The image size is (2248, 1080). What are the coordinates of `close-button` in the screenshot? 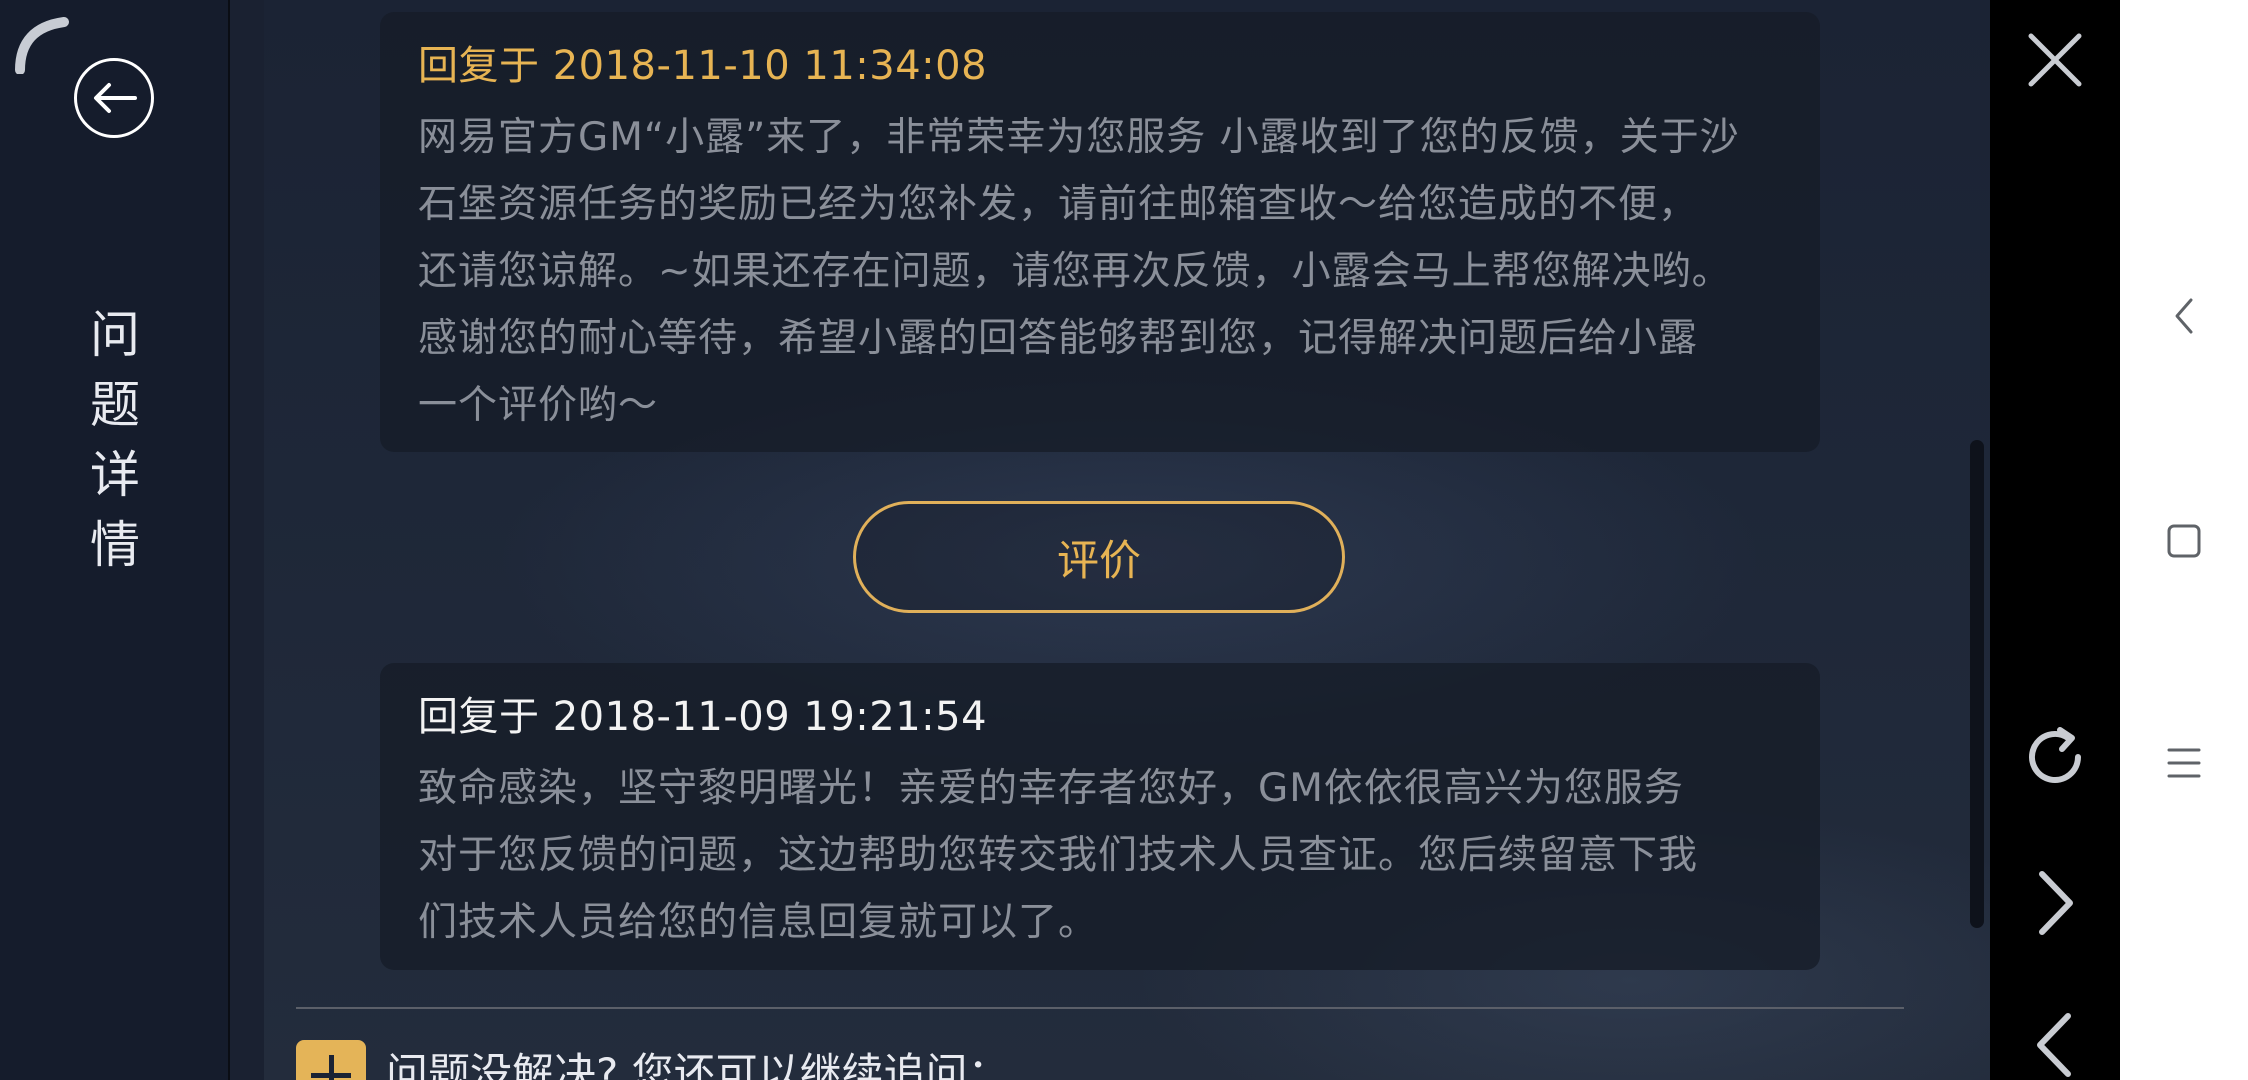 It's located at (2055, 60).